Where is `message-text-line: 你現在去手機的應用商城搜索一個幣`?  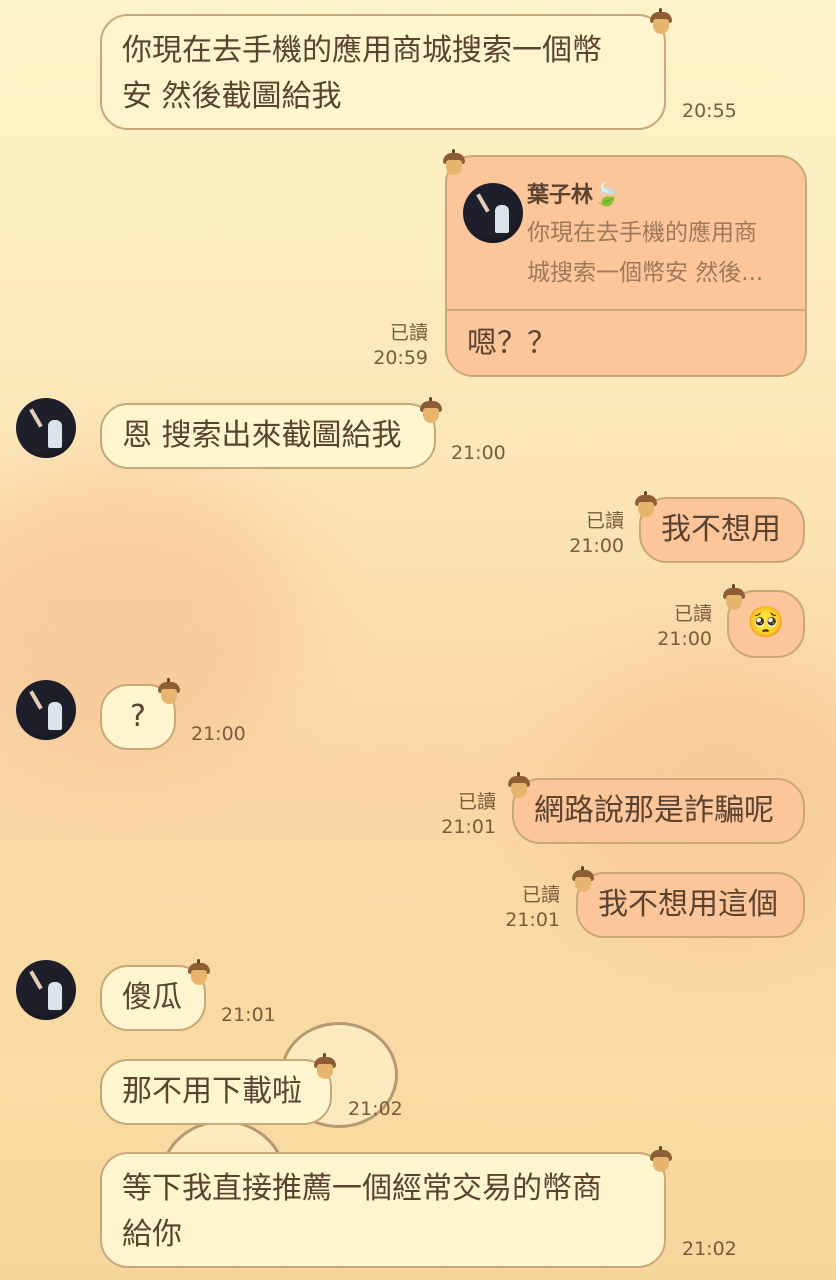
message-text-line: 你現在去手機的應用商城搜索一個幣 is located at coordinates (362, 50).